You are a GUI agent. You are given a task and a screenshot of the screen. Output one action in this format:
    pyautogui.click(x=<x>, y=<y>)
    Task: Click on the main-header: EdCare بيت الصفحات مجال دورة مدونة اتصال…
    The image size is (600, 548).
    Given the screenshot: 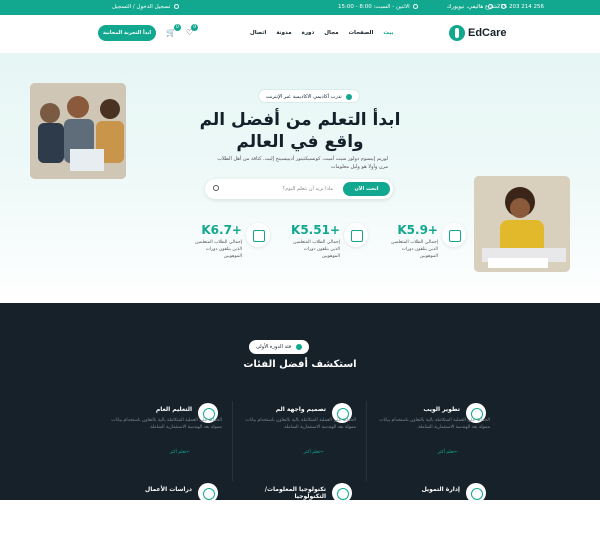 What is the action you would take?
    pyautogui.click(x=300, y=34)
    